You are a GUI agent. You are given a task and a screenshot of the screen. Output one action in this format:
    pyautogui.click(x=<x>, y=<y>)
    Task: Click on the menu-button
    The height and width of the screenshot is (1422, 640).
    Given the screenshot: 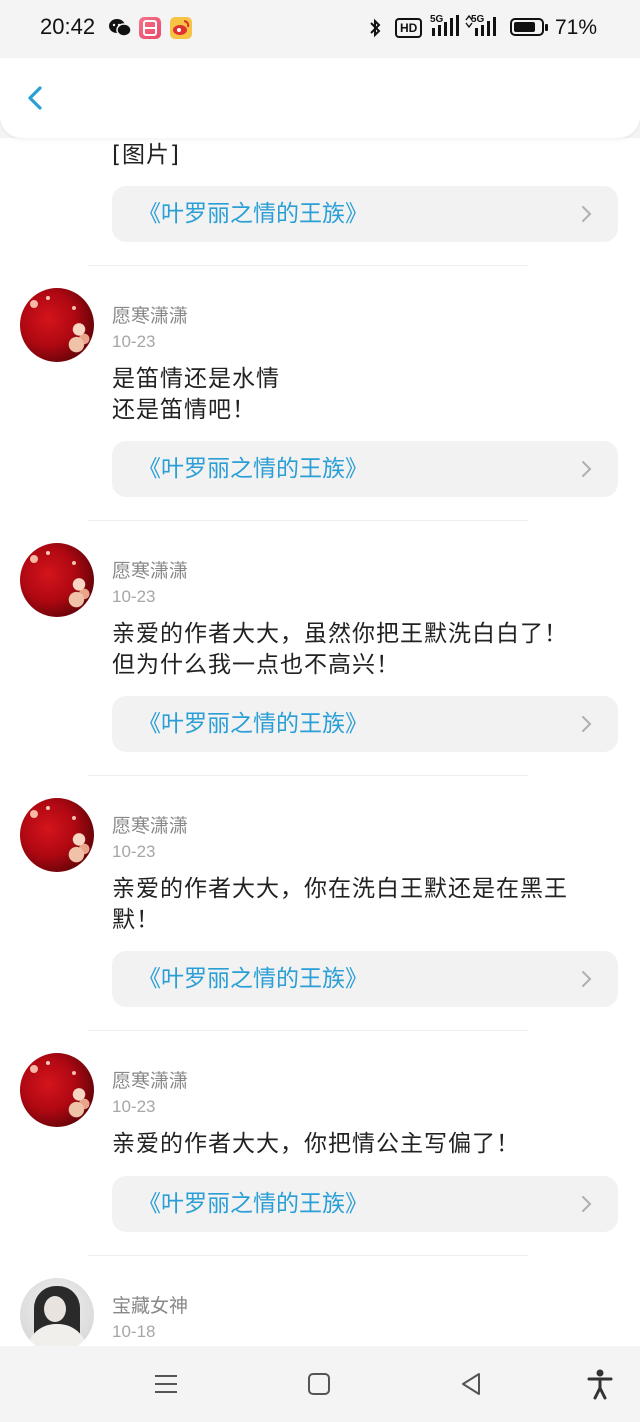 What is the action you would take?
    pyautogui.click(x=166, y=1384)
    